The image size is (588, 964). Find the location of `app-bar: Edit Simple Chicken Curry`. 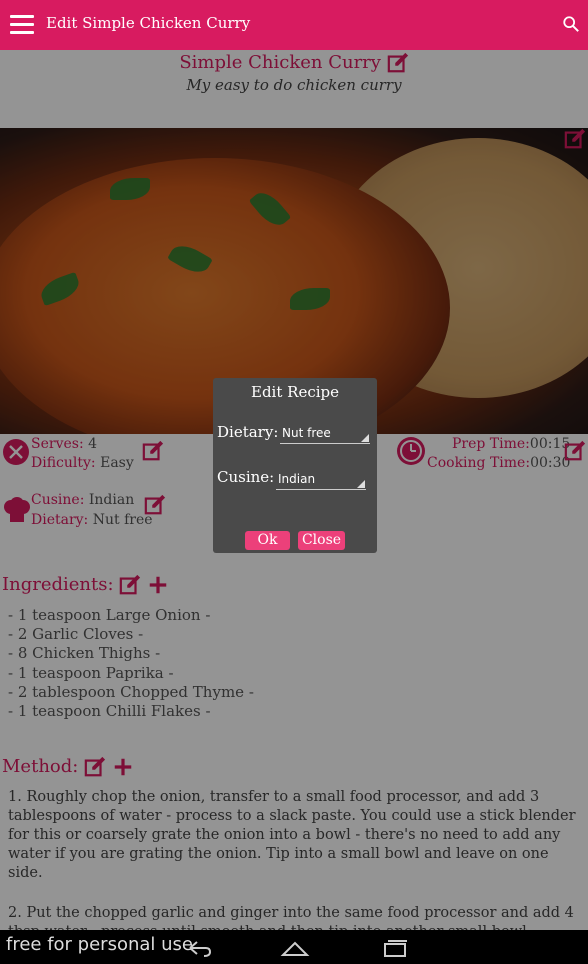

app-bar: Edit Simple Chicken Curry is located at coordinates (294, 25).